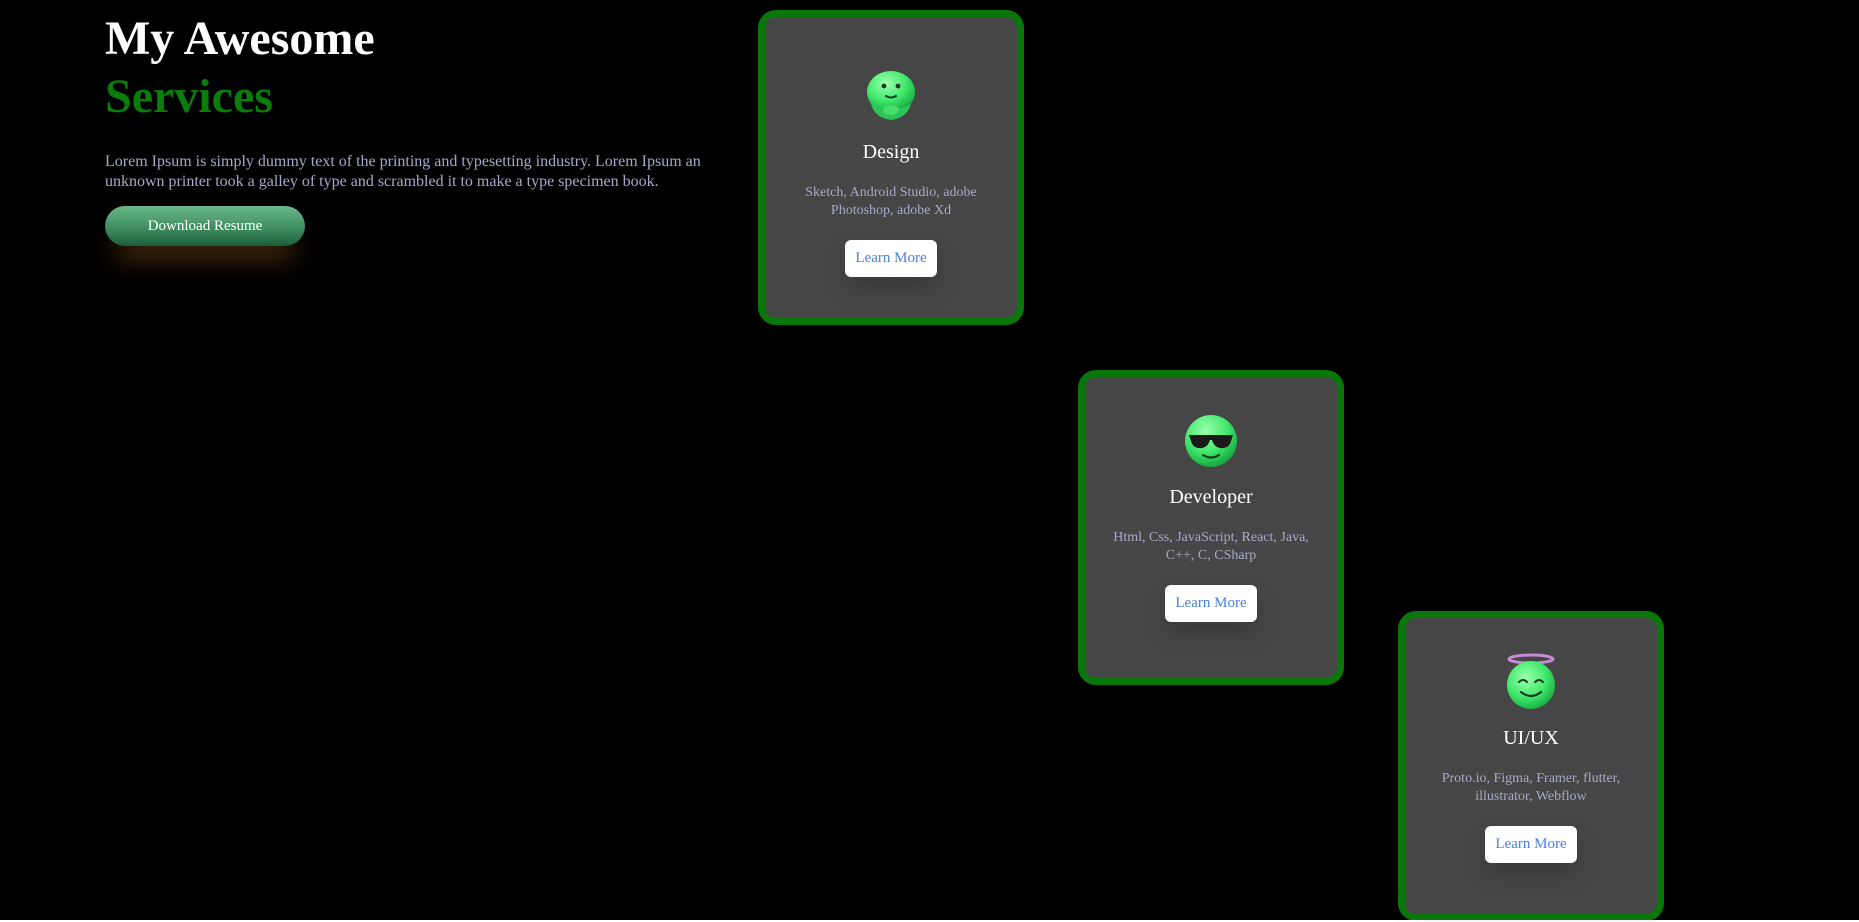  What do you see at coordinates (240, 38) in the screenshot?
I see `title-line-primary: My Awesome` at bounding box center [240, 38].